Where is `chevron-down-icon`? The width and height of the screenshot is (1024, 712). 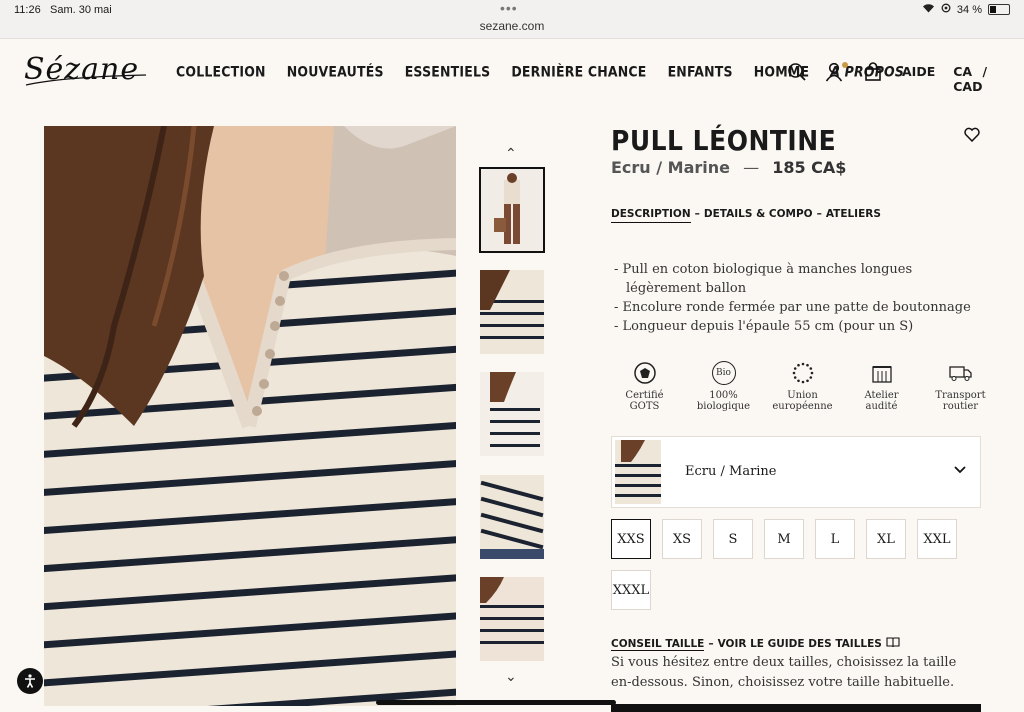 chevron-down-icon is located at coordinates (960, 469).